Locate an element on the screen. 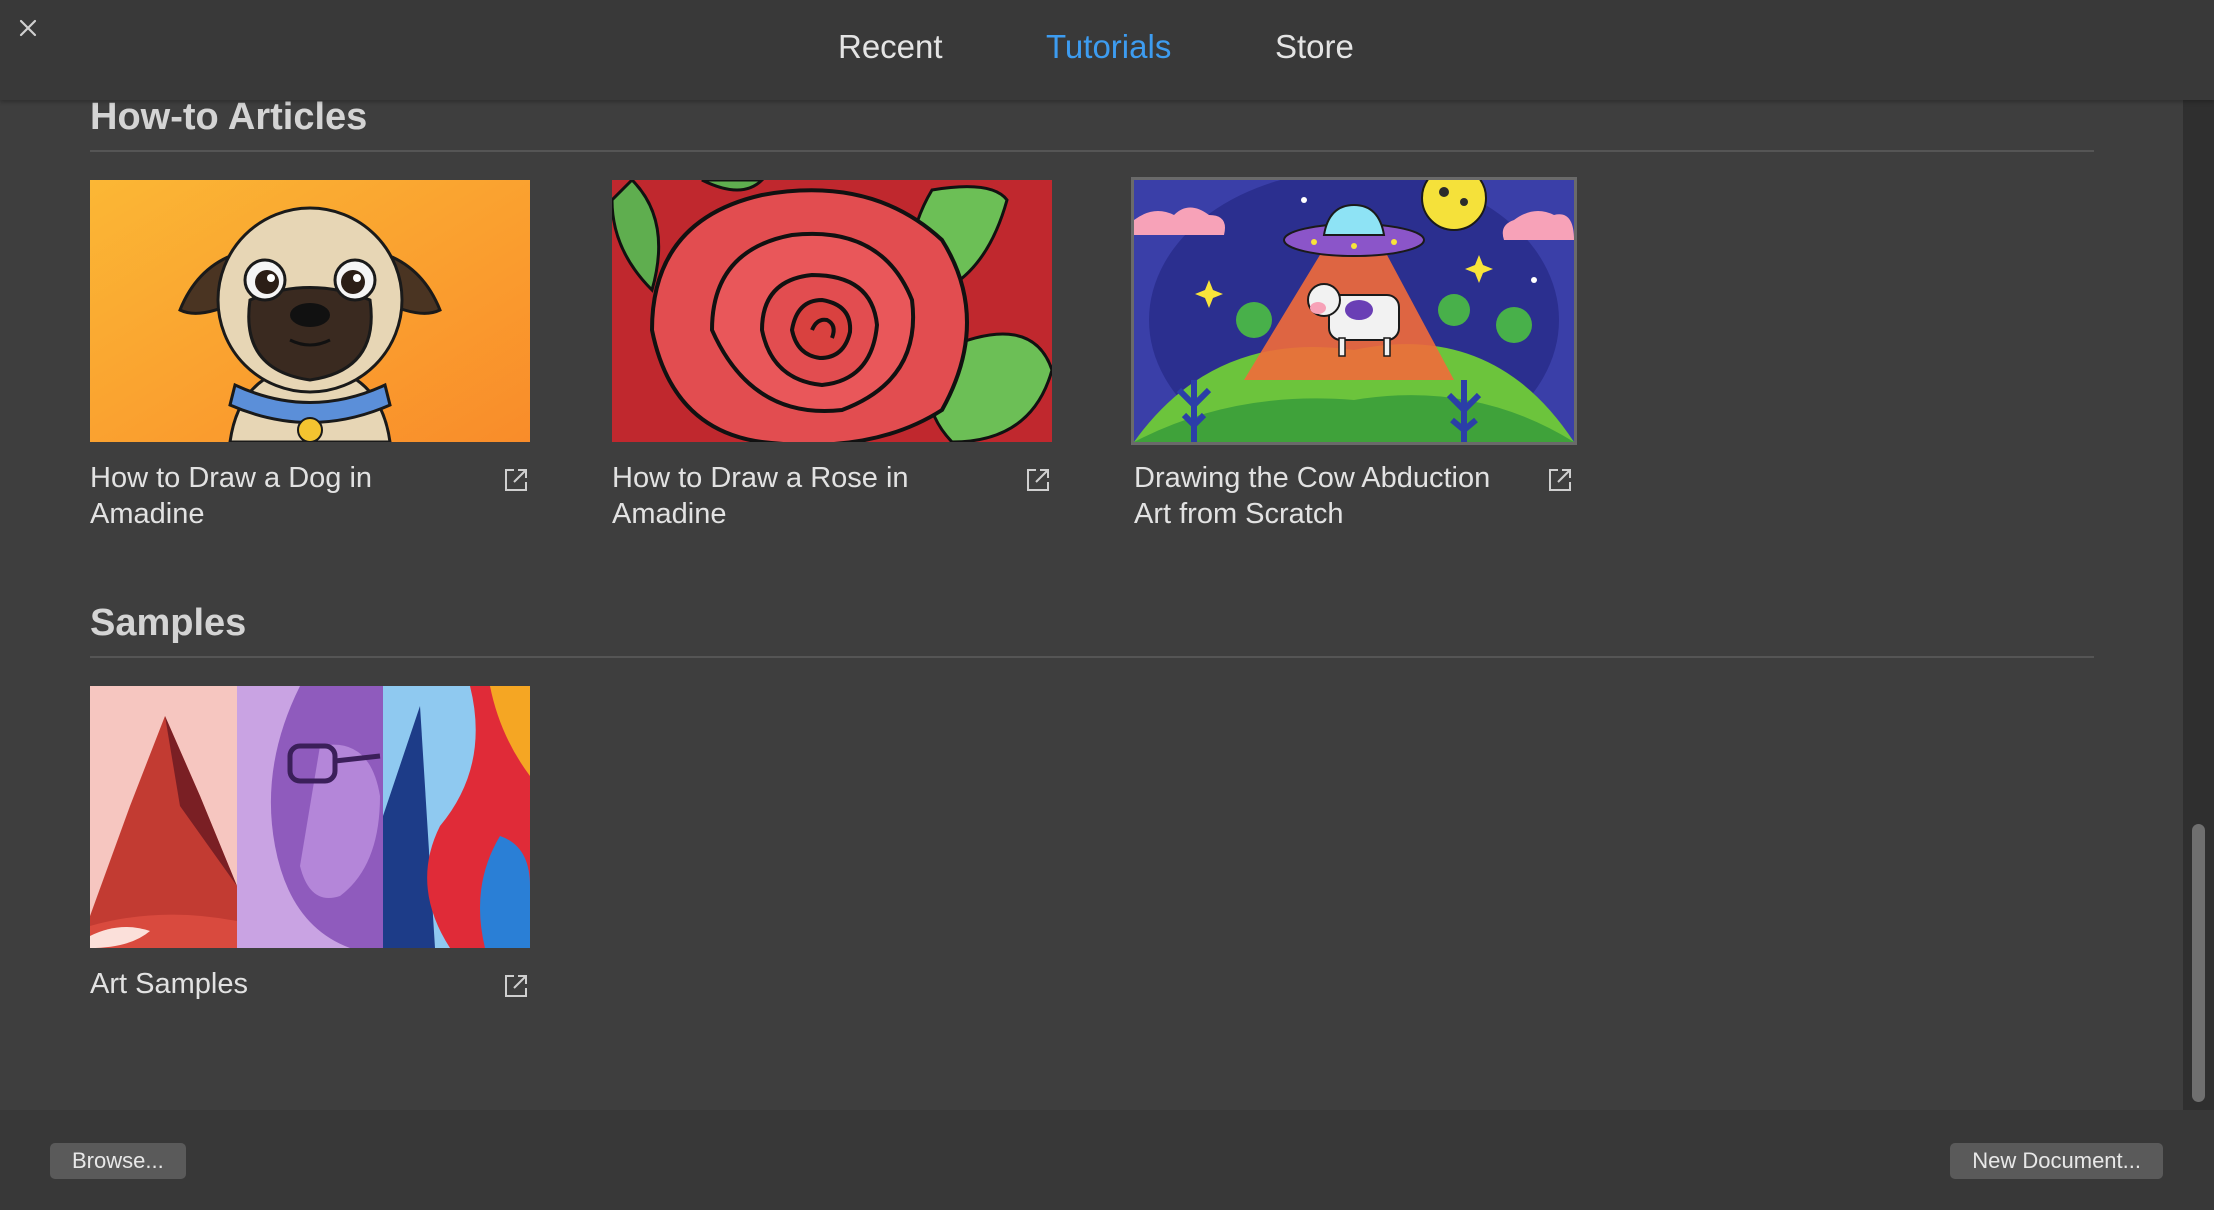 Image resolution: width=2214 pixels, height=1210 pixels. article-card-dog: How to Draw a Dog in Amadine is located at coordinates (310, 360).